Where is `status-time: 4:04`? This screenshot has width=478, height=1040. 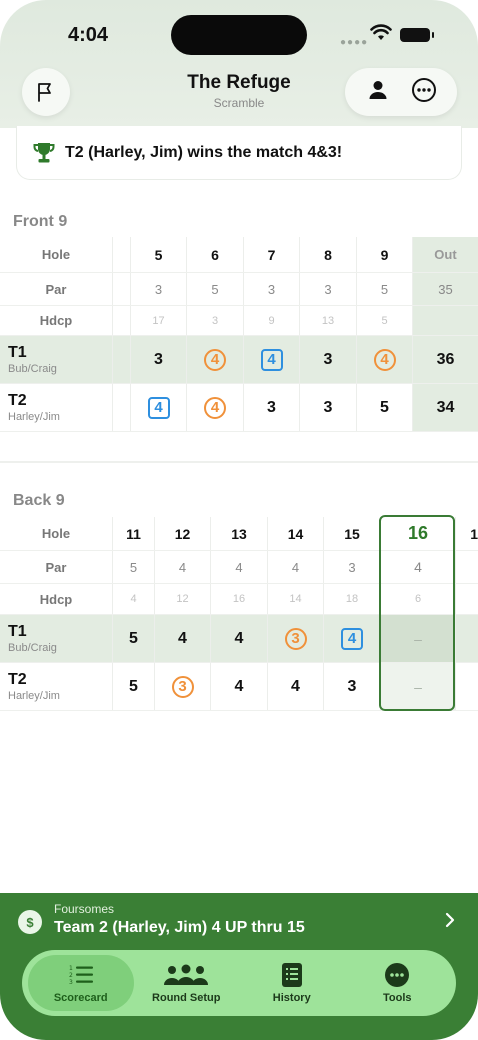 status-time: 4:04 is located at coordinates (88, 35).